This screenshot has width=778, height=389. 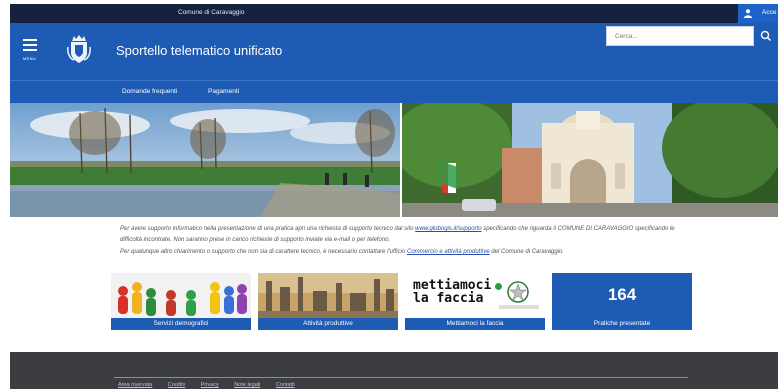 I want to click on user-icon, so click(x=748, y=13).